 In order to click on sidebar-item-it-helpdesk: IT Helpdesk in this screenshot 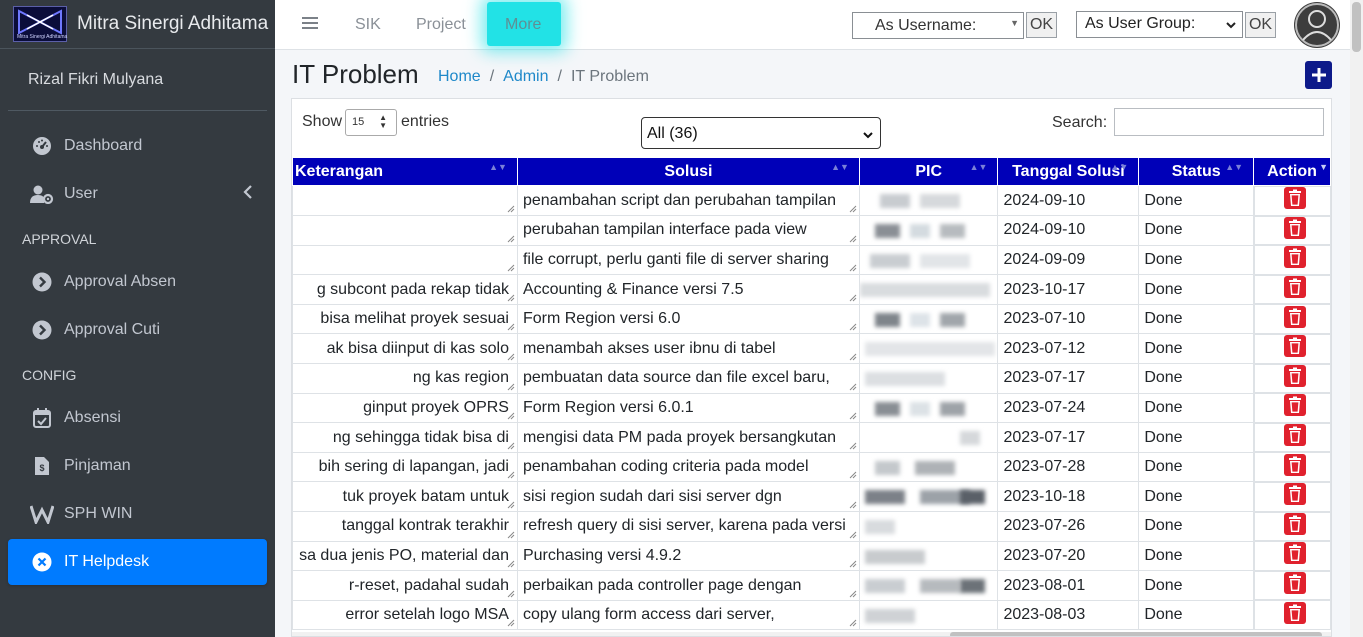, I will do `click(137, 562)`.